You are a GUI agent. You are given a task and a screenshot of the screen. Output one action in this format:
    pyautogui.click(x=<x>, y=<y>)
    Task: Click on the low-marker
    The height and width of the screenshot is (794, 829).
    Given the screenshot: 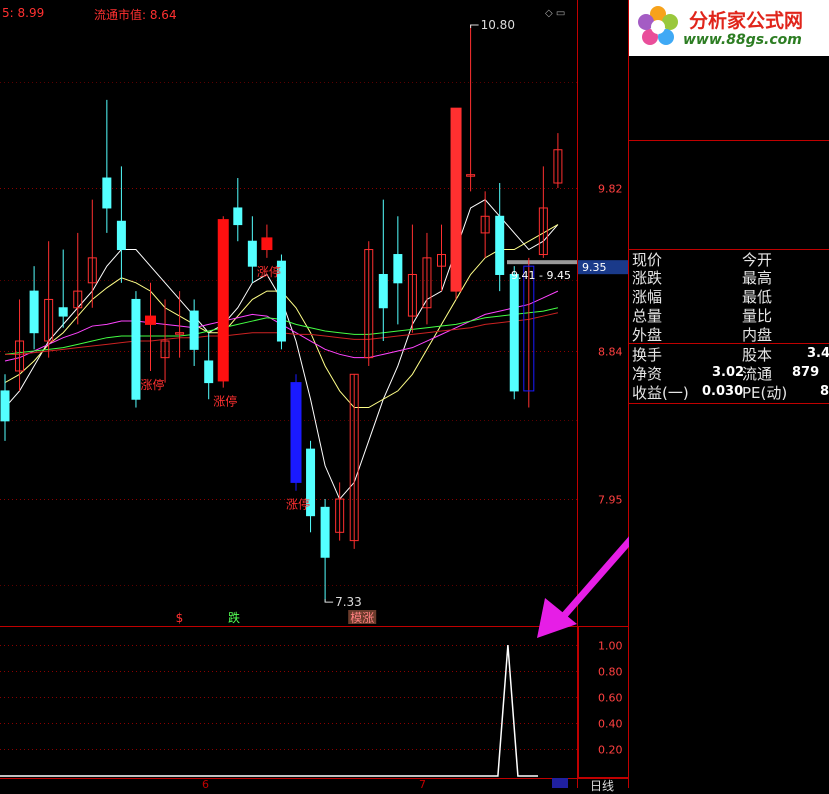 What is the action you would take?
    pyautogui.click(x=329, y=601)
    